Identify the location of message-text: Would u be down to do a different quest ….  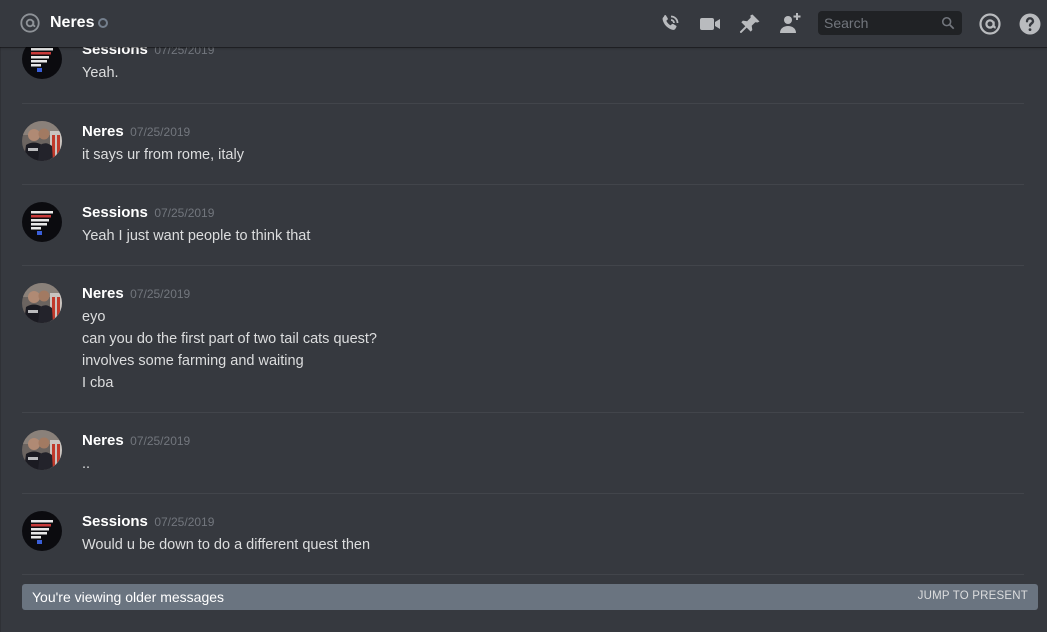
(226, 545).